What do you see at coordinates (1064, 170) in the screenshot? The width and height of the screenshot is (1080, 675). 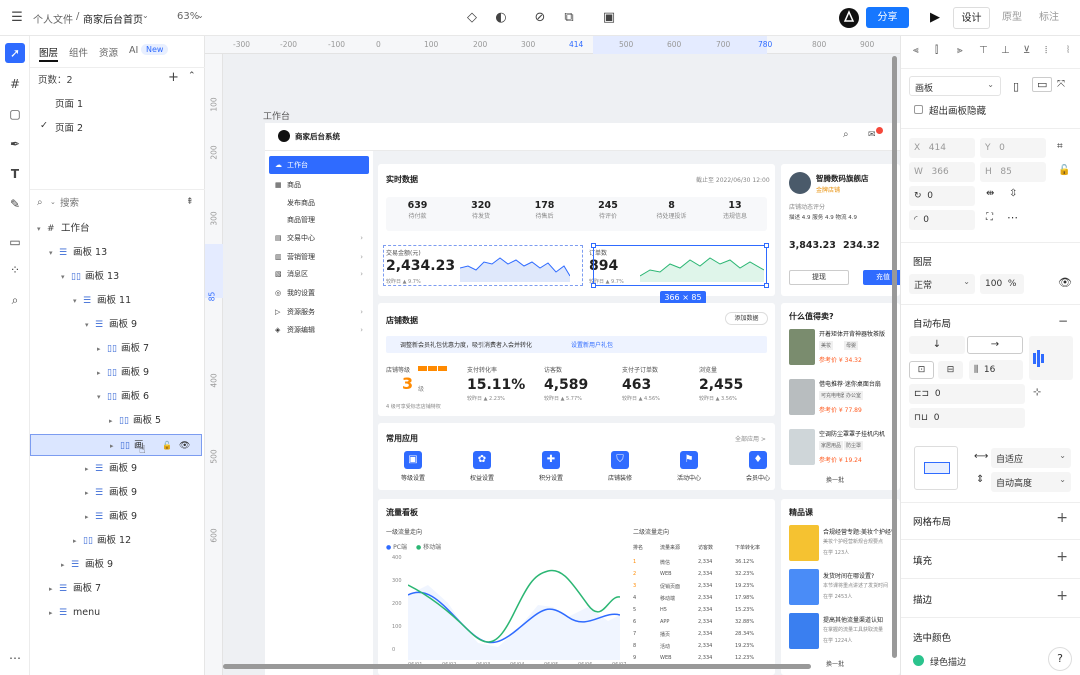 I see `lock-ratio-icon: 🔓` at bounding box center [1064, 170].